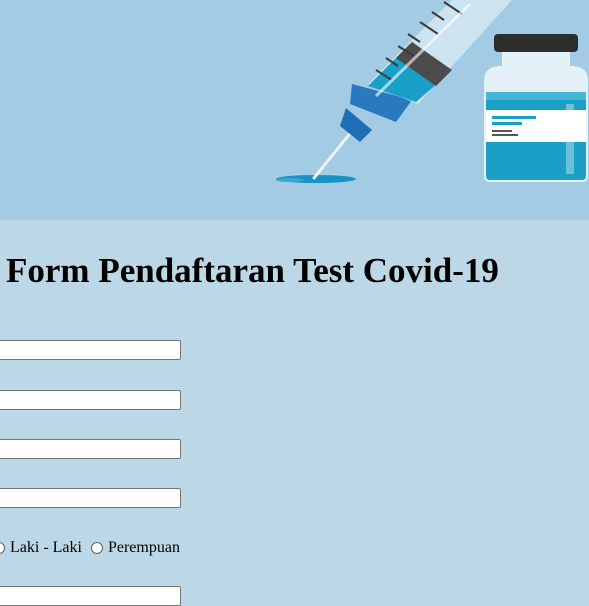  Describe the element at coordinates (143, 547) in the screenshot. I see `radio-label-perempuan: Perempuan` at that location.